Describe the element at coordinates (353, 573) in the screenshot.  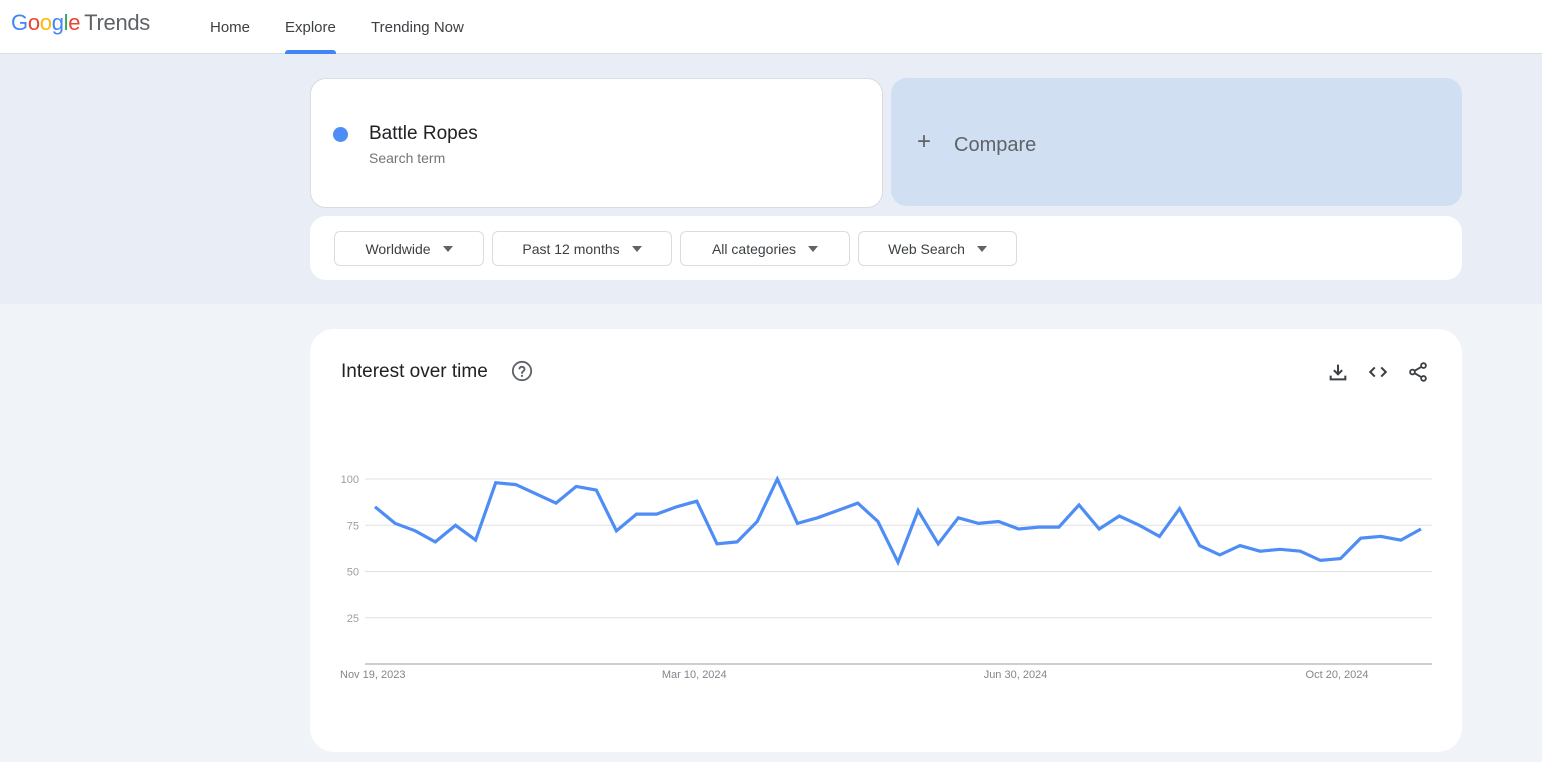
I see `y-tick-label: 50` at that location.